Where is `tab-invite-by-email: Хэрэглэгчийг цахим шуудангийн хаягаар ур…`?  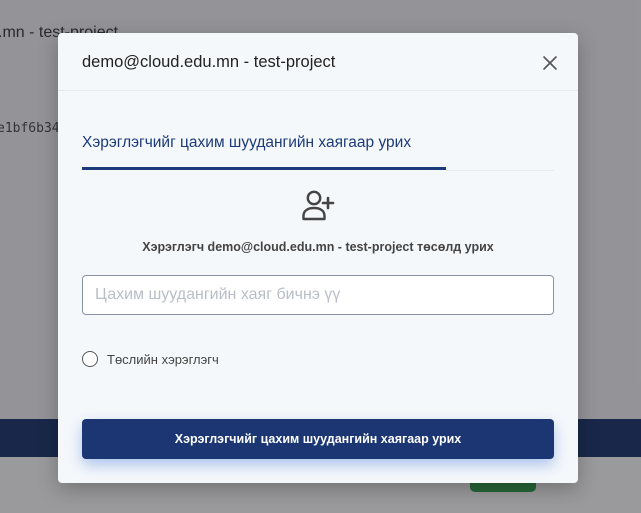 tab-invite-by-email: Хэрэглэгчийг цахим шуудангийн хаягаар ур… is located at coordinates (264, 151).